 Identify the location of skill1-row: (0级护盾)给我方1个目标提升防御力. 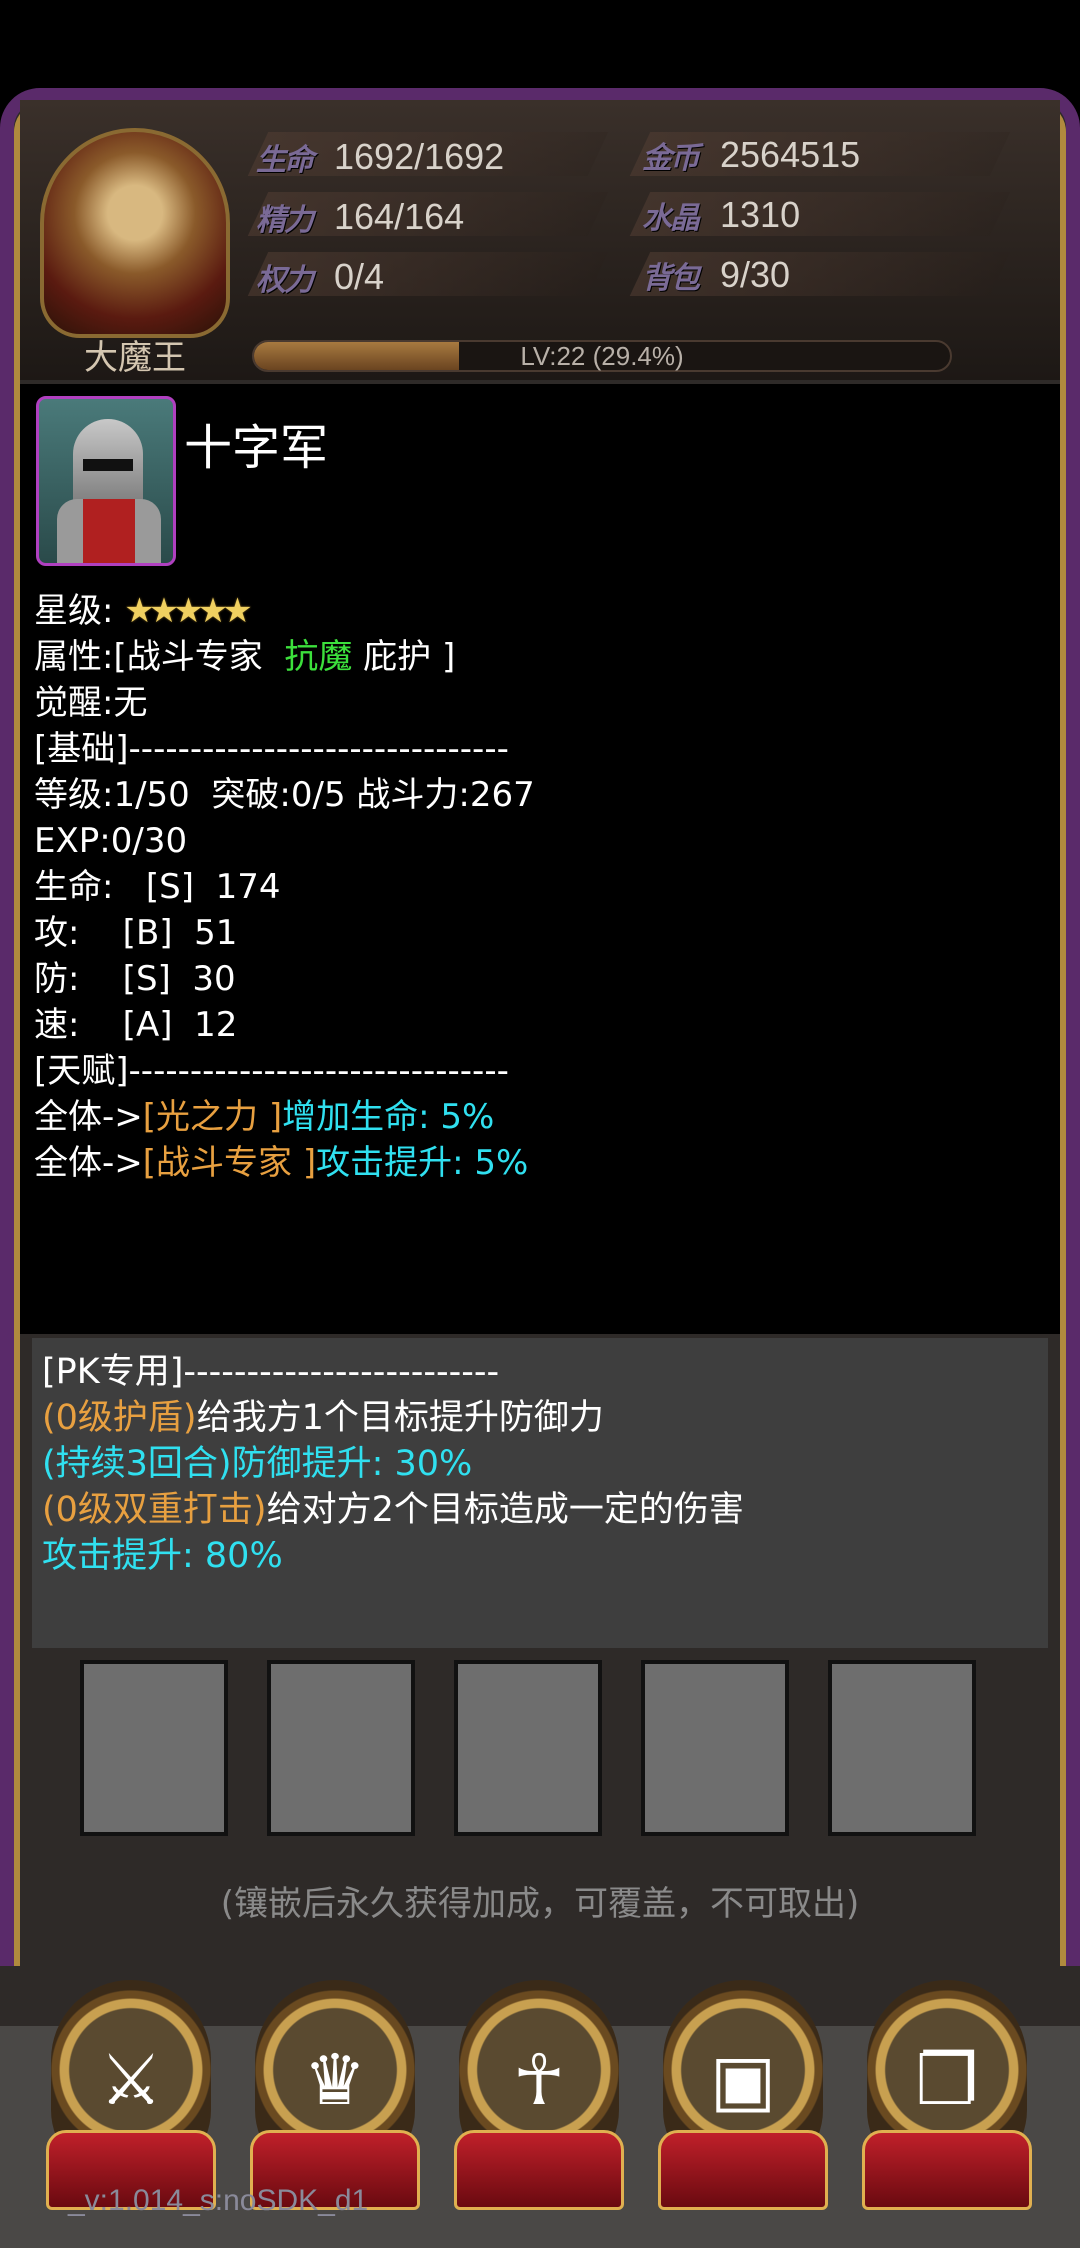
(393, 1417).